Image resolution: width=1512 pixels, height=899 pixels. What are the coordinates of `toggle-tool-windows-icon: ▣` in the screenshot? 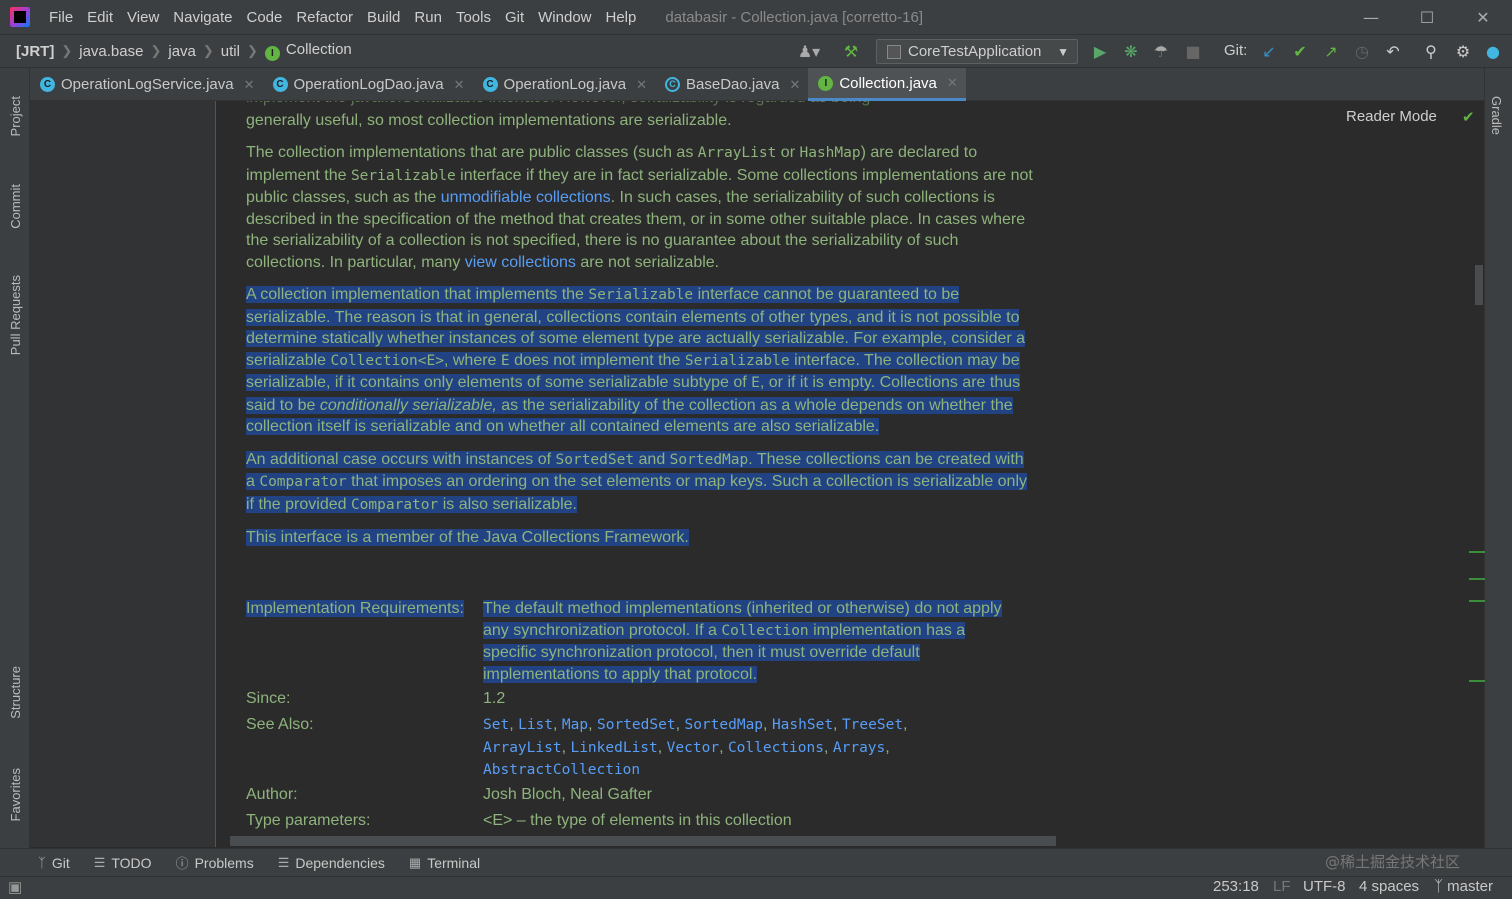 It's located at (15, 887).